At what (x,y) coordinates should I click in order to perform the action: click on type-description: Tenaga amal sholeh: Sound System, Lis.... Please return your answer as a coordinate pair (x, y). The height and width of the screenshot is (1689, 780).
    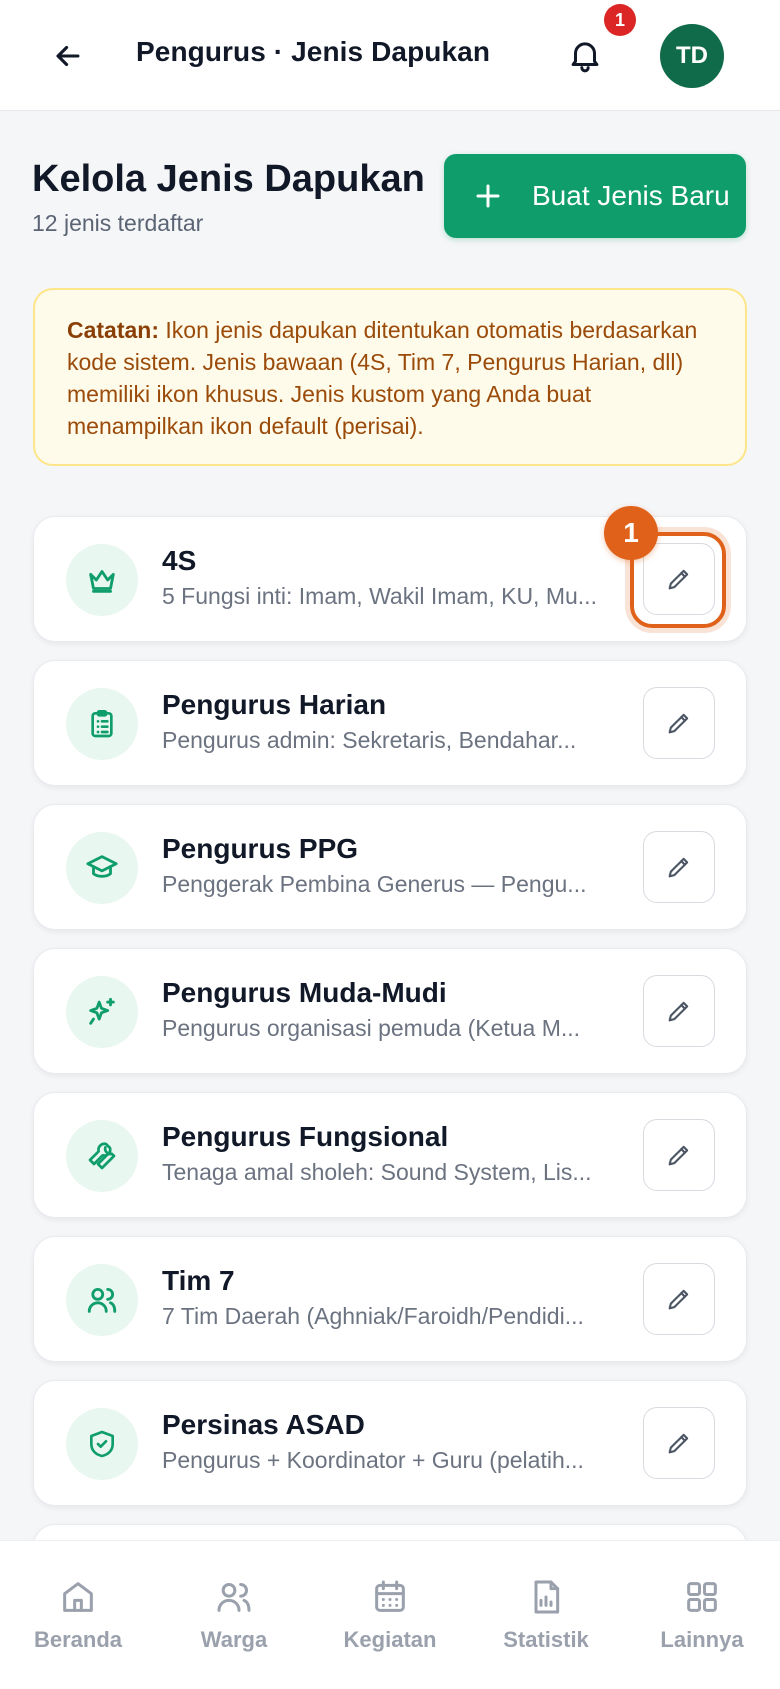
    Looking at the image, I should click on (377, 1172).